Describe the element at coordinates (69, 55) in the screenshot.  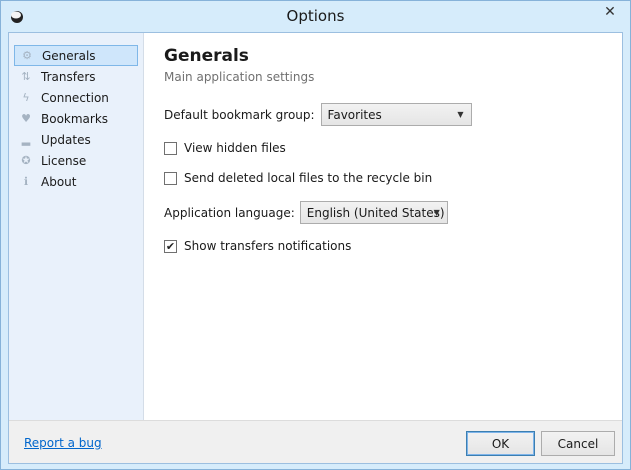
I see `sidebar-item-label: Generals` at that location.